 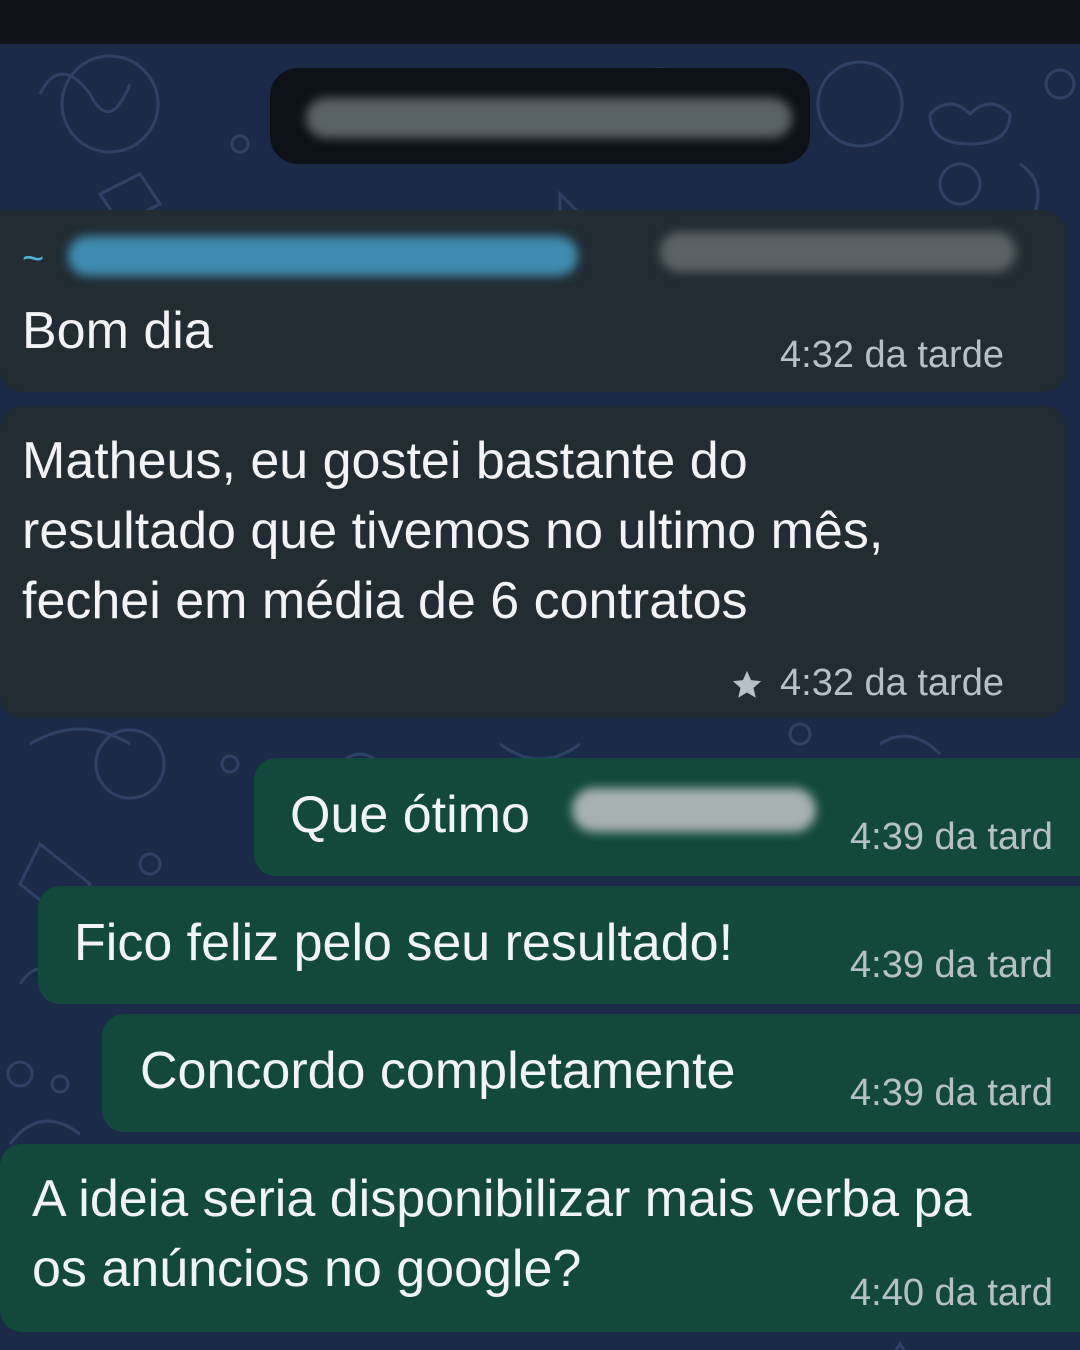 What do you see at coordinates (453, 531) in the screenshot?
I see `message-text-line: resultado que tivemos no ultimo mês,` at bounding box center [453, 531].